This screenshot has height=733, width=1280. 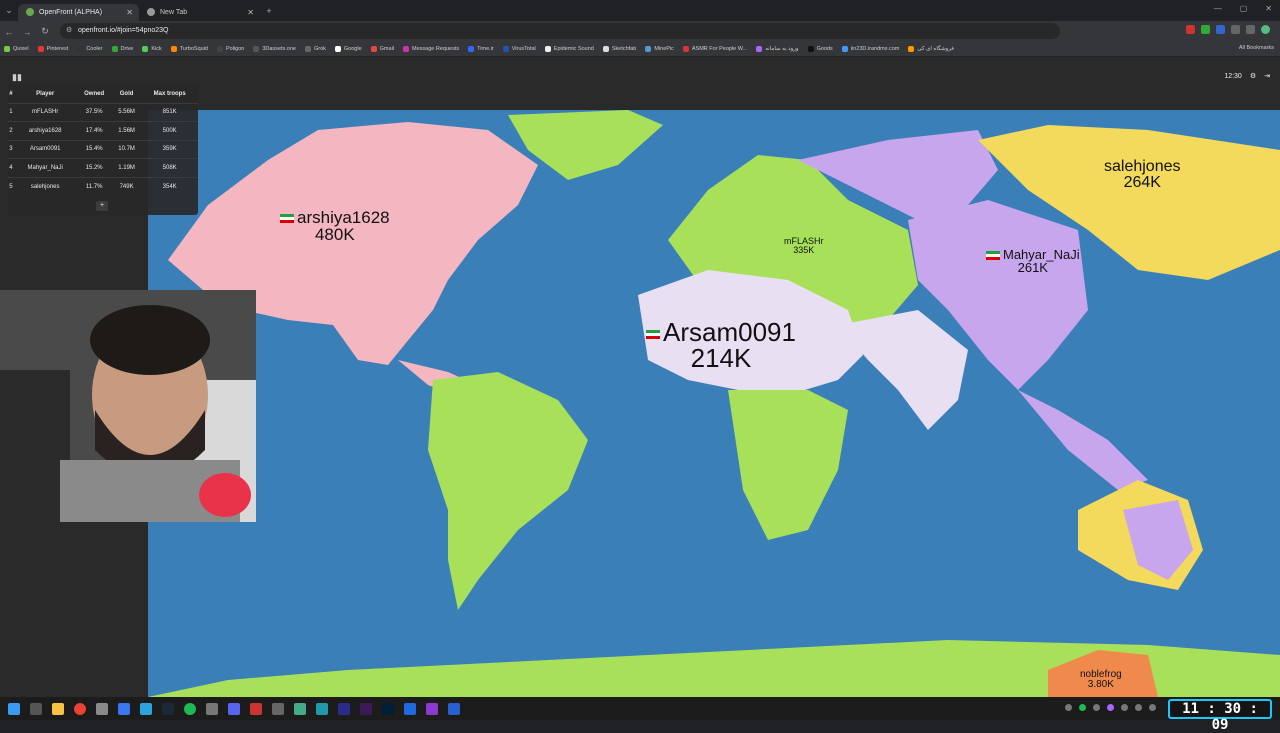 I want to click on system-tray, so click(x=1110, y=707).